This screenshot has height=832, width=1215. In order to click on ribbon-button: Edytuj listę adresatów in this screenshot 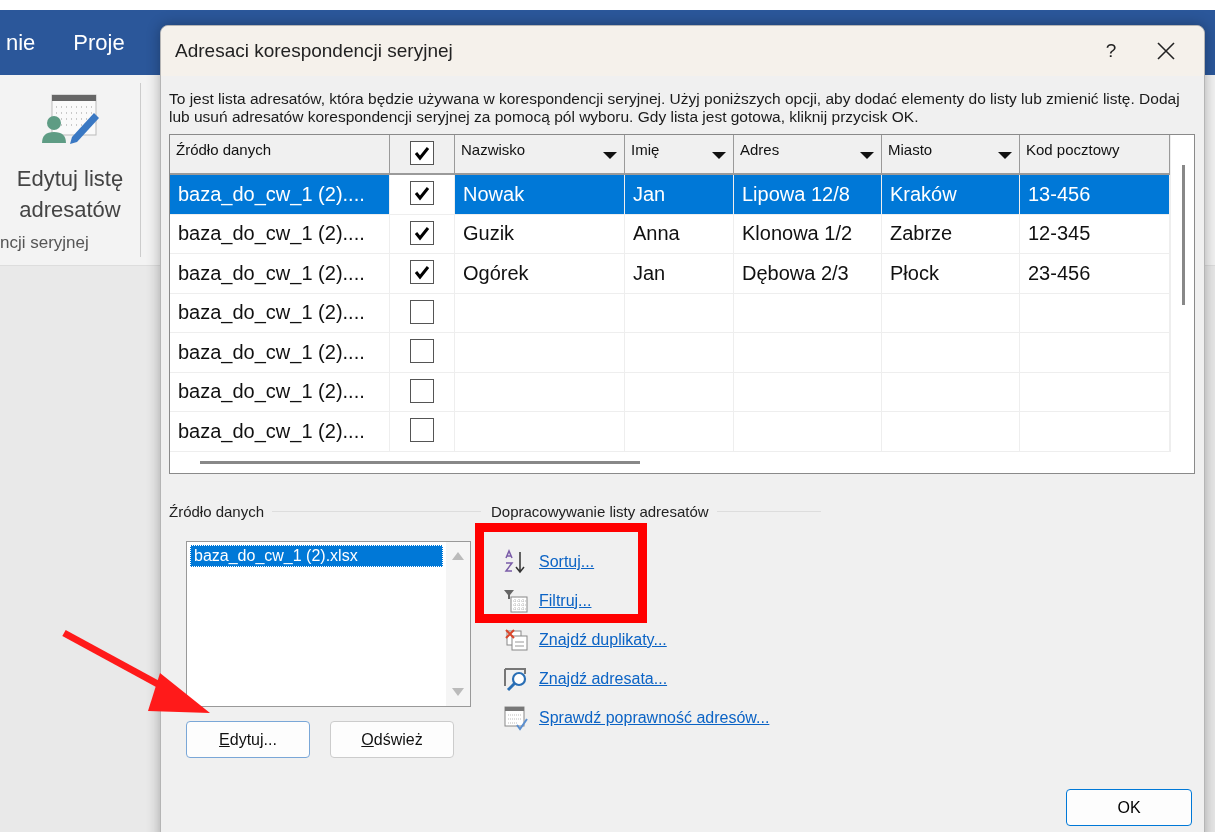, I will do `click(70, 154)`.